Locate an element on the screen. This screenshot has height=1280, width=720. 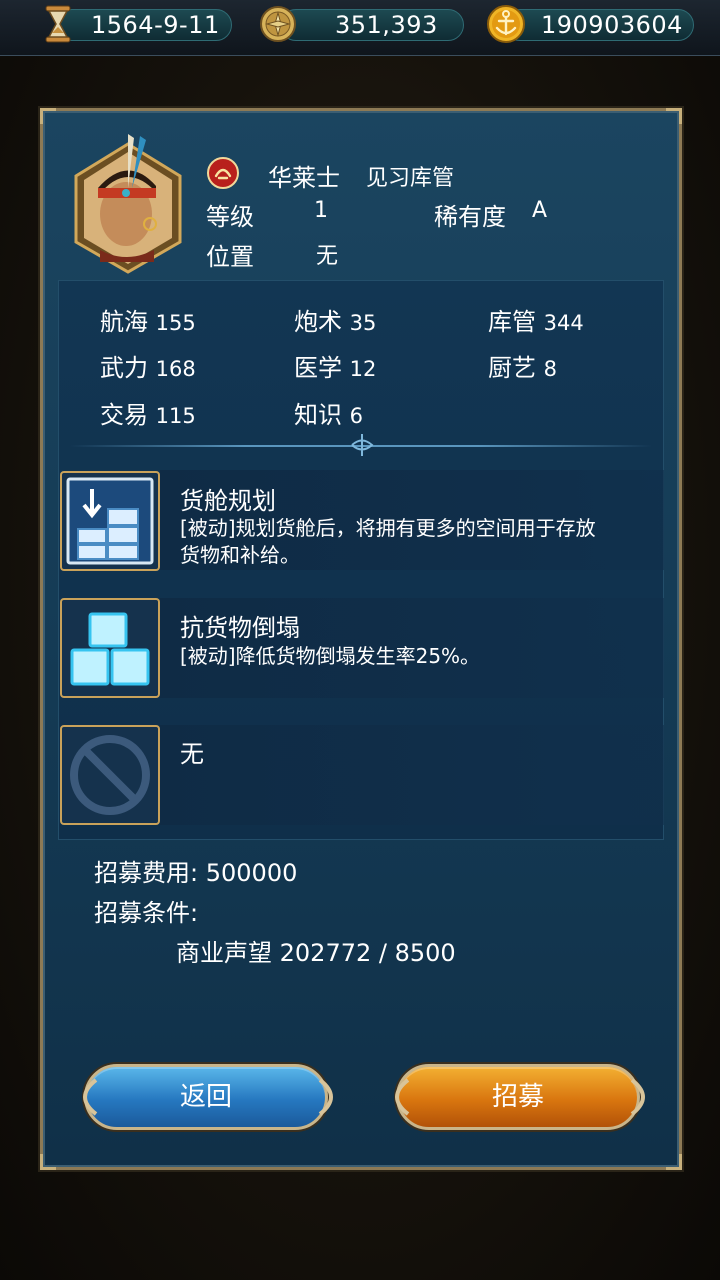
recruit-condition: 商业声望 202772 / 8500 is located at coordinates (316, 950).